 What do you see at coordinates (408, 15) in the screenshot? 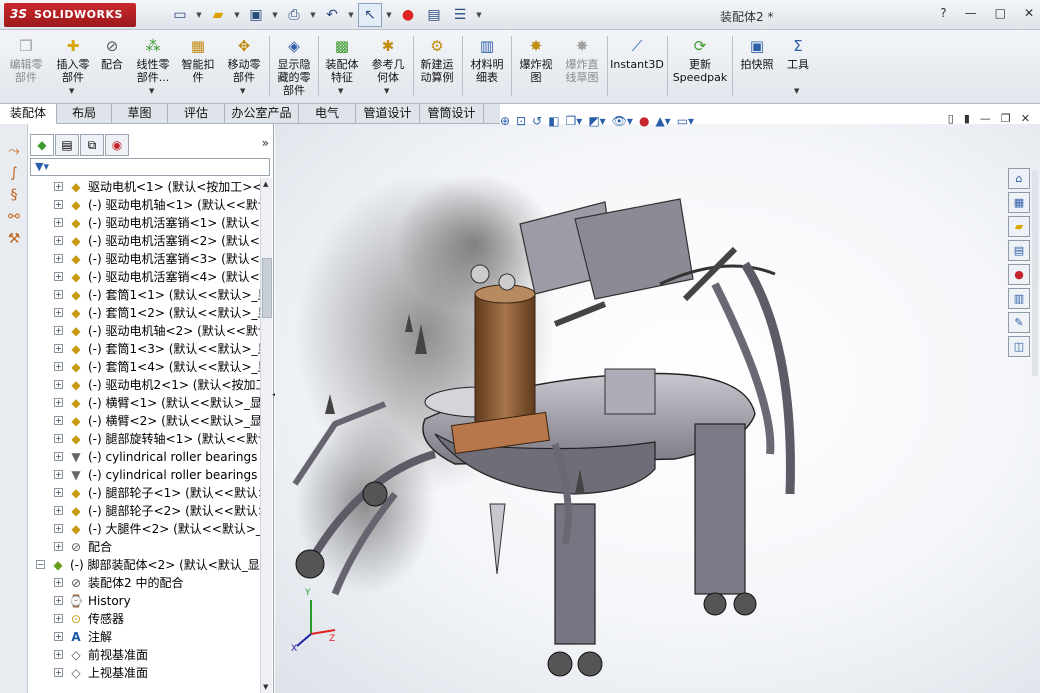
I see `rebuild-traffic-light-icon: ●` at bounding box center [408, 15].